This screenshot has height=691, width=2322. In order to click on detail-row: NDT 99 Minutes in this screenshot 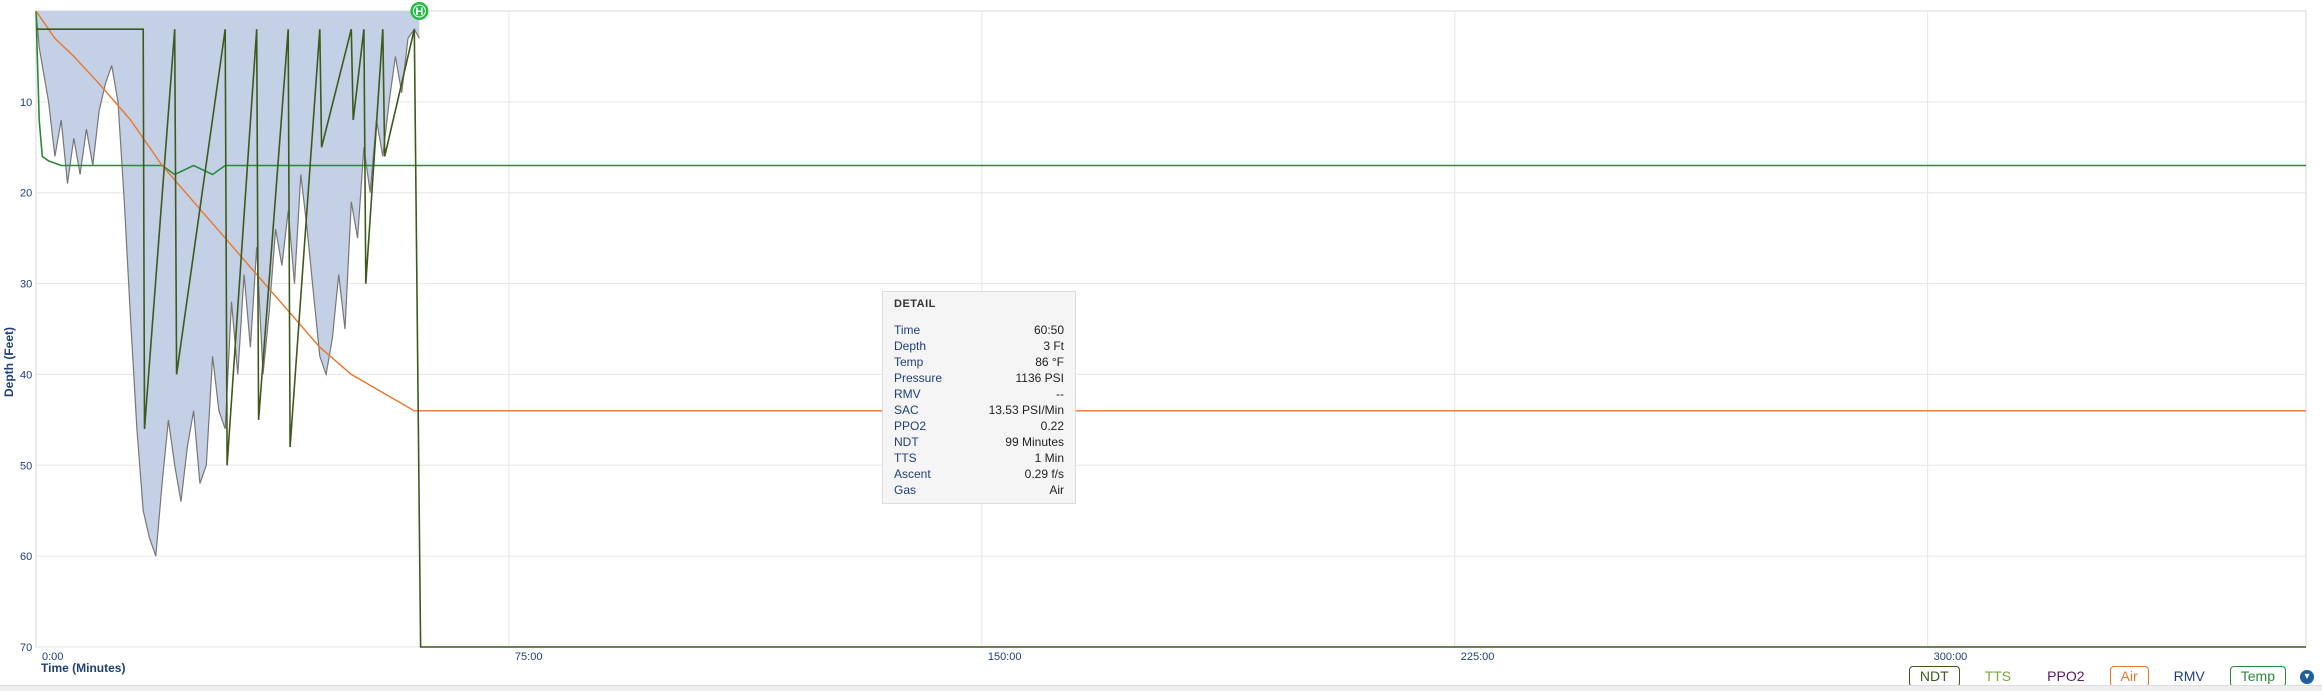, I will do `click(979, 442)`.